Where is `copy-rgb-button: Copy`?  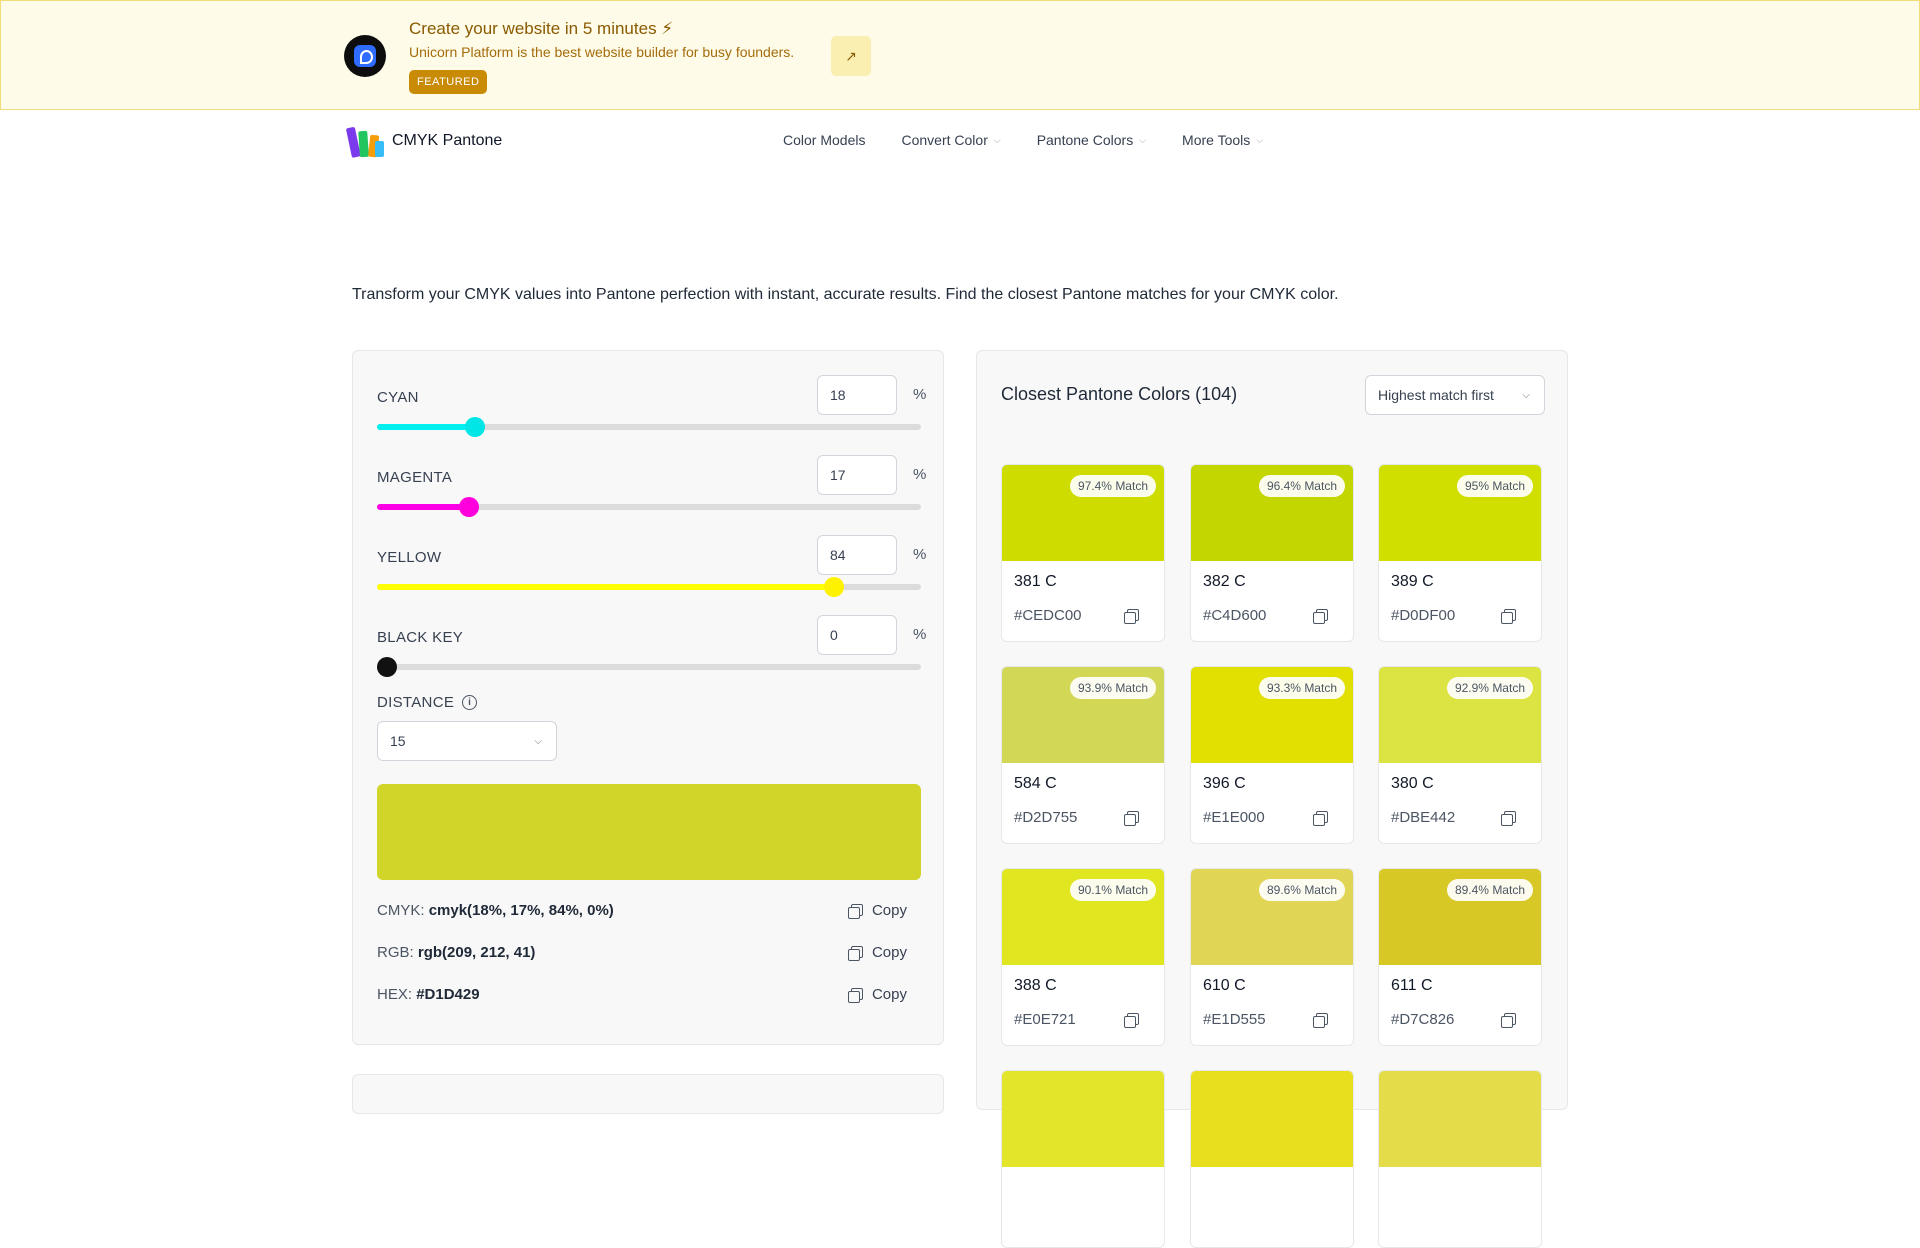 copy-rgb-button: Copy is located at coordinates (877, 952).